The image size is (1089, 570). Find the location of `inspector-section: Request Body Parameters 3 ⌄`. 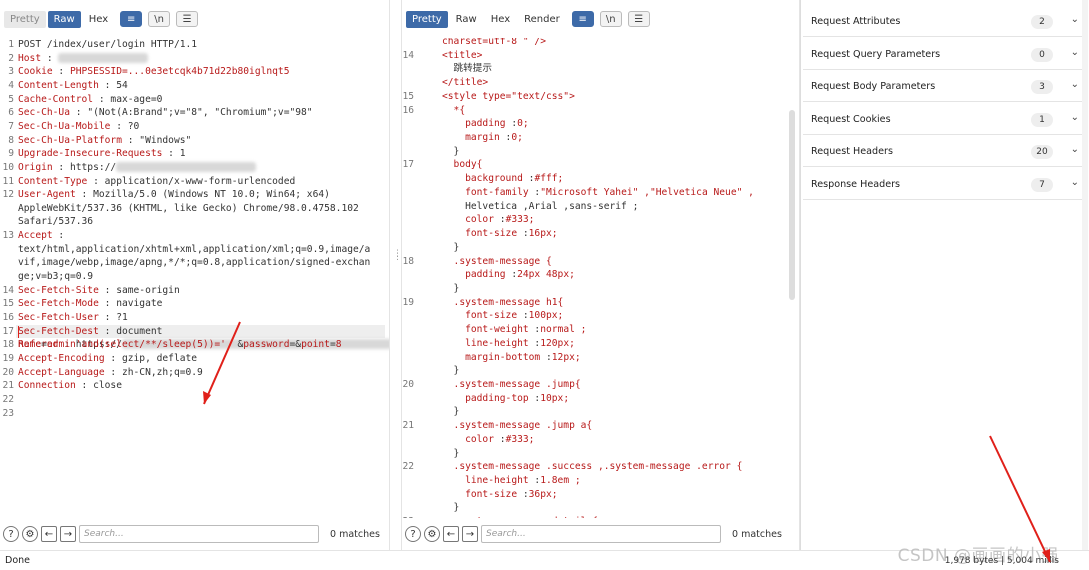

inspector-section: Request Body Parameters 3 ⌄ is located at coordinates (945, 87).